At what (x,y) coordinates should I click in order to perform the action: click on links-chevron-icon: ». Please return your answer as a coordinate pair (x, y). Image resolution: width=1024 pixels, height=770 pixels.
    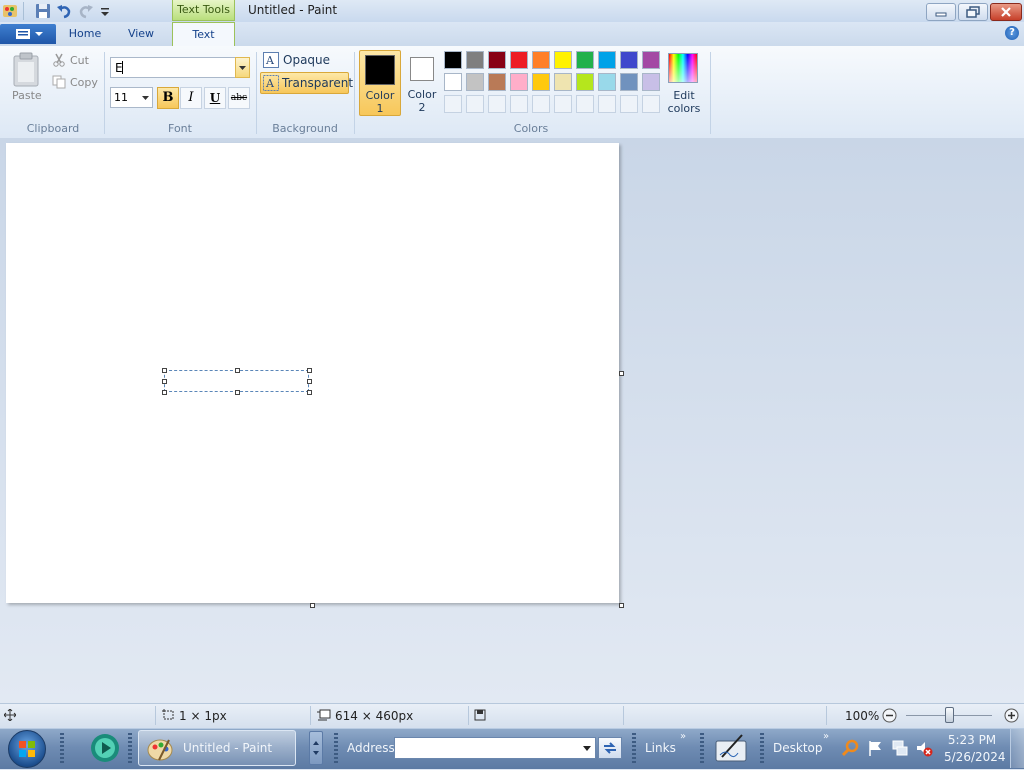
    Looking at the image, I should click on (683, 736).